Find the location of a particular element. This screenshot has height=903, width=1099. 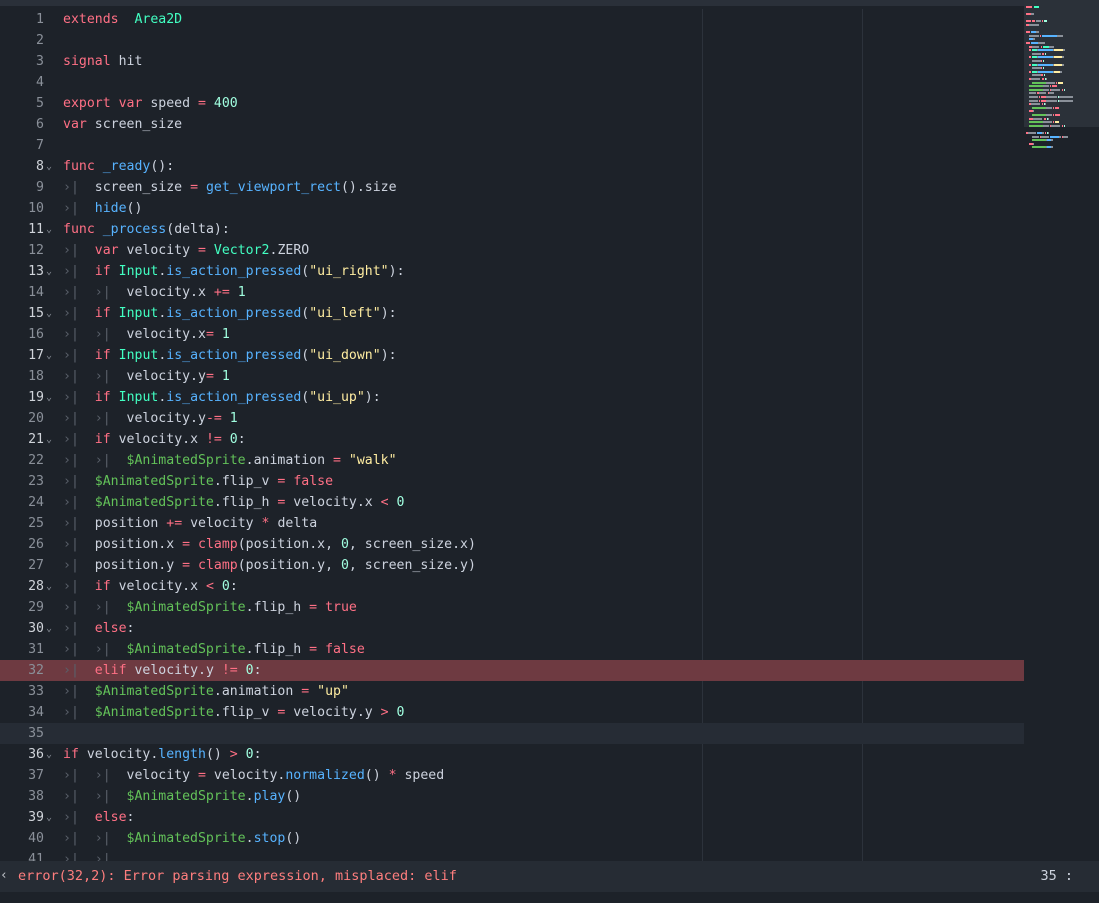

code-line: 3 signal hit is located at coordinates (512, 61).